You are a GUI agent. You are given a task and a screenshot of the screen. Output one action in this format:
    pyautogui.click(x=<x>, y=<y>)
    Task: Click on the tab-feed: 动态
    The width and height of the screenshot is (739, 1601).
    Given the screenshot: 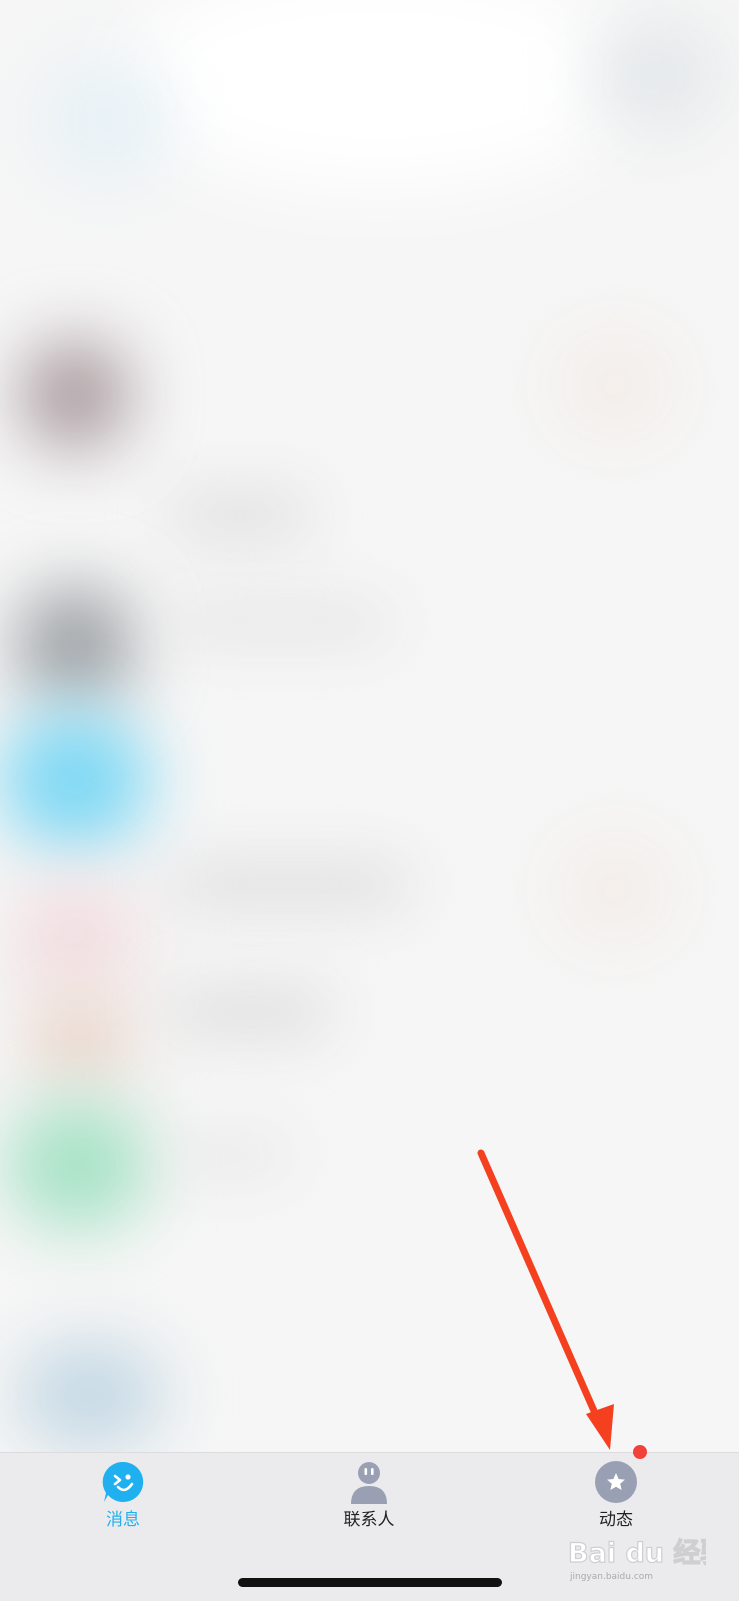 What is the action you would take?
    pyautogui.click(x=616, y=1500)
    